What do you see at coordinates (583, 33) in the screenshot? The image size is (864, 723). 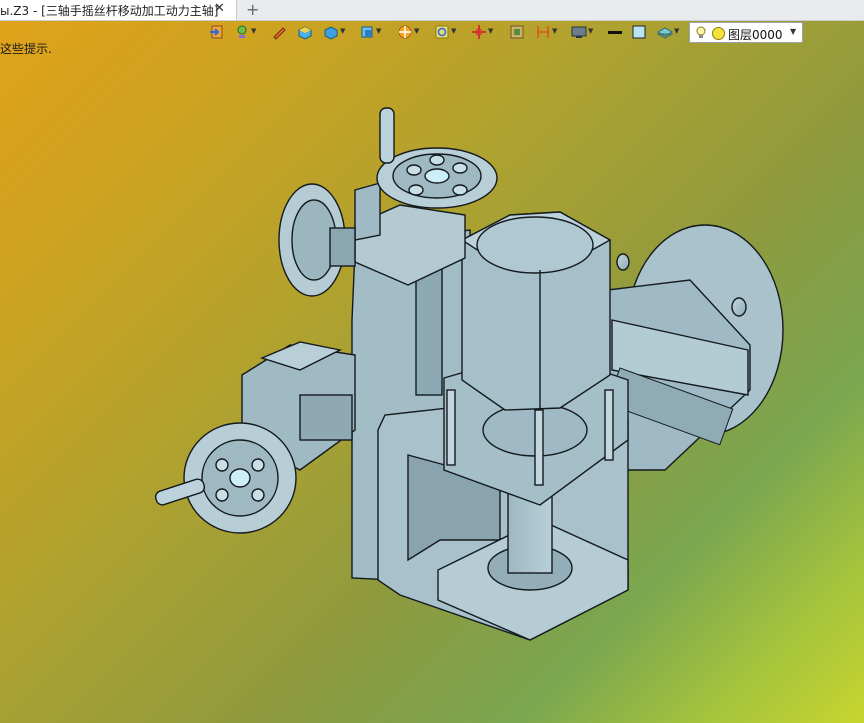 I see `display-icon: ▼` at bounding box center [583, 33].